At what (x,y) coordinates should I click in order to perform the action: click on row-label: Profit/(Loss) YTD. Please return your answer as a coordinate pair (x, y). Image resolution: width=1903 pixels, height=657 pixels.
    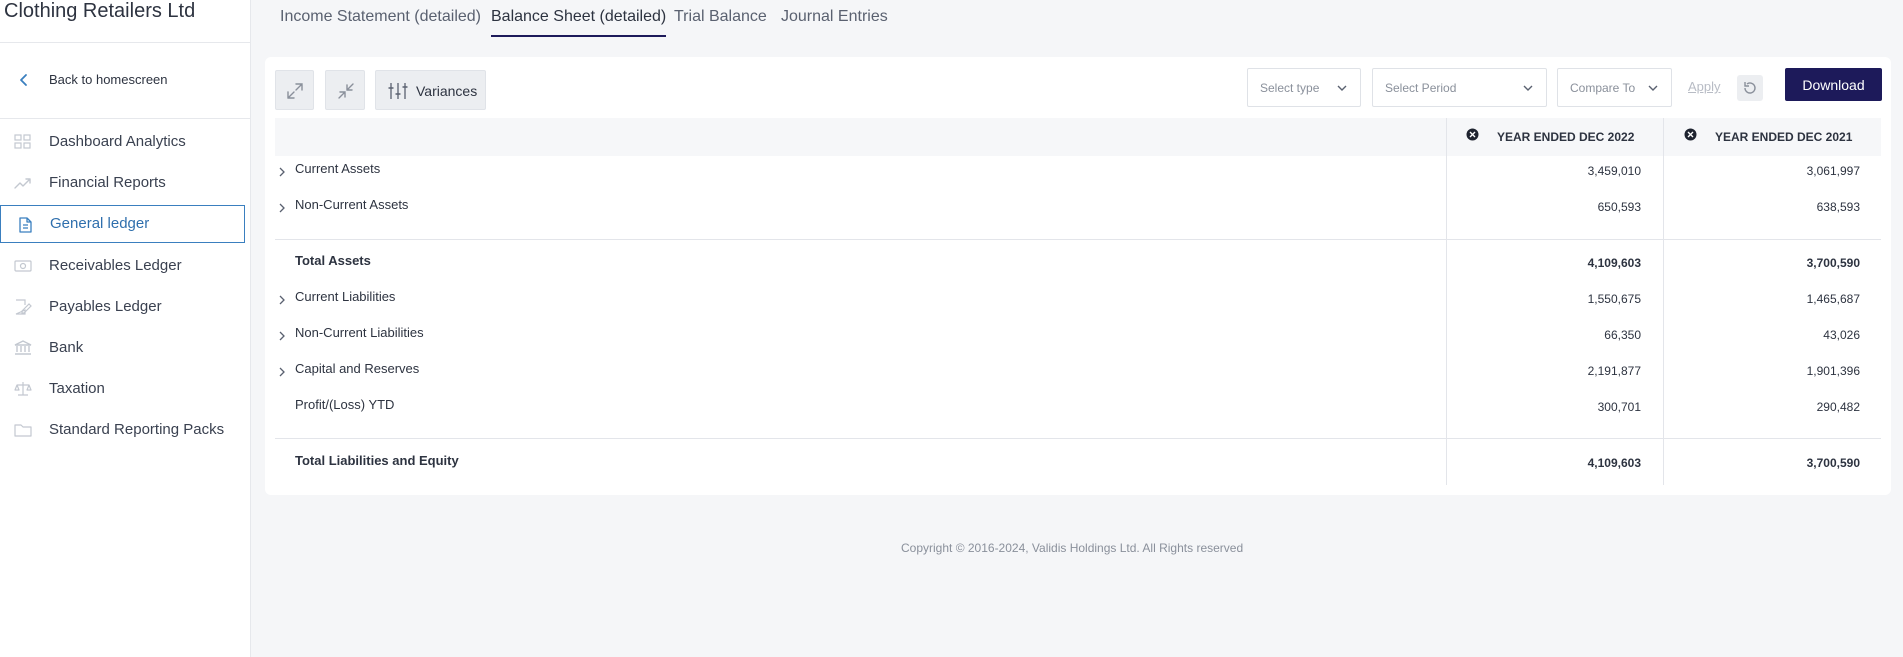
    Looking at the image, I should click on (345, 404).